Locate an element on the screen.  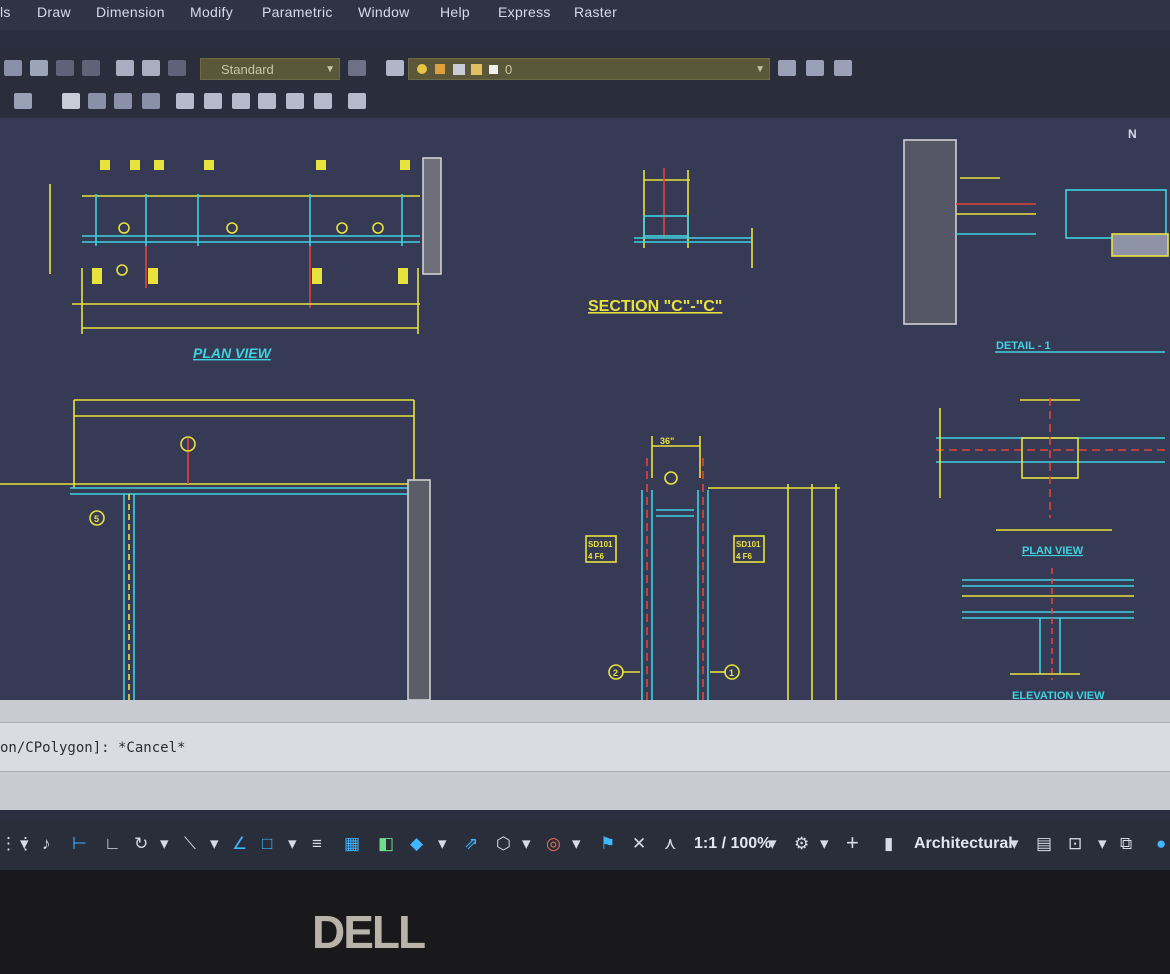
gear-icon: ⚙ is located at coordinates (801, 844).